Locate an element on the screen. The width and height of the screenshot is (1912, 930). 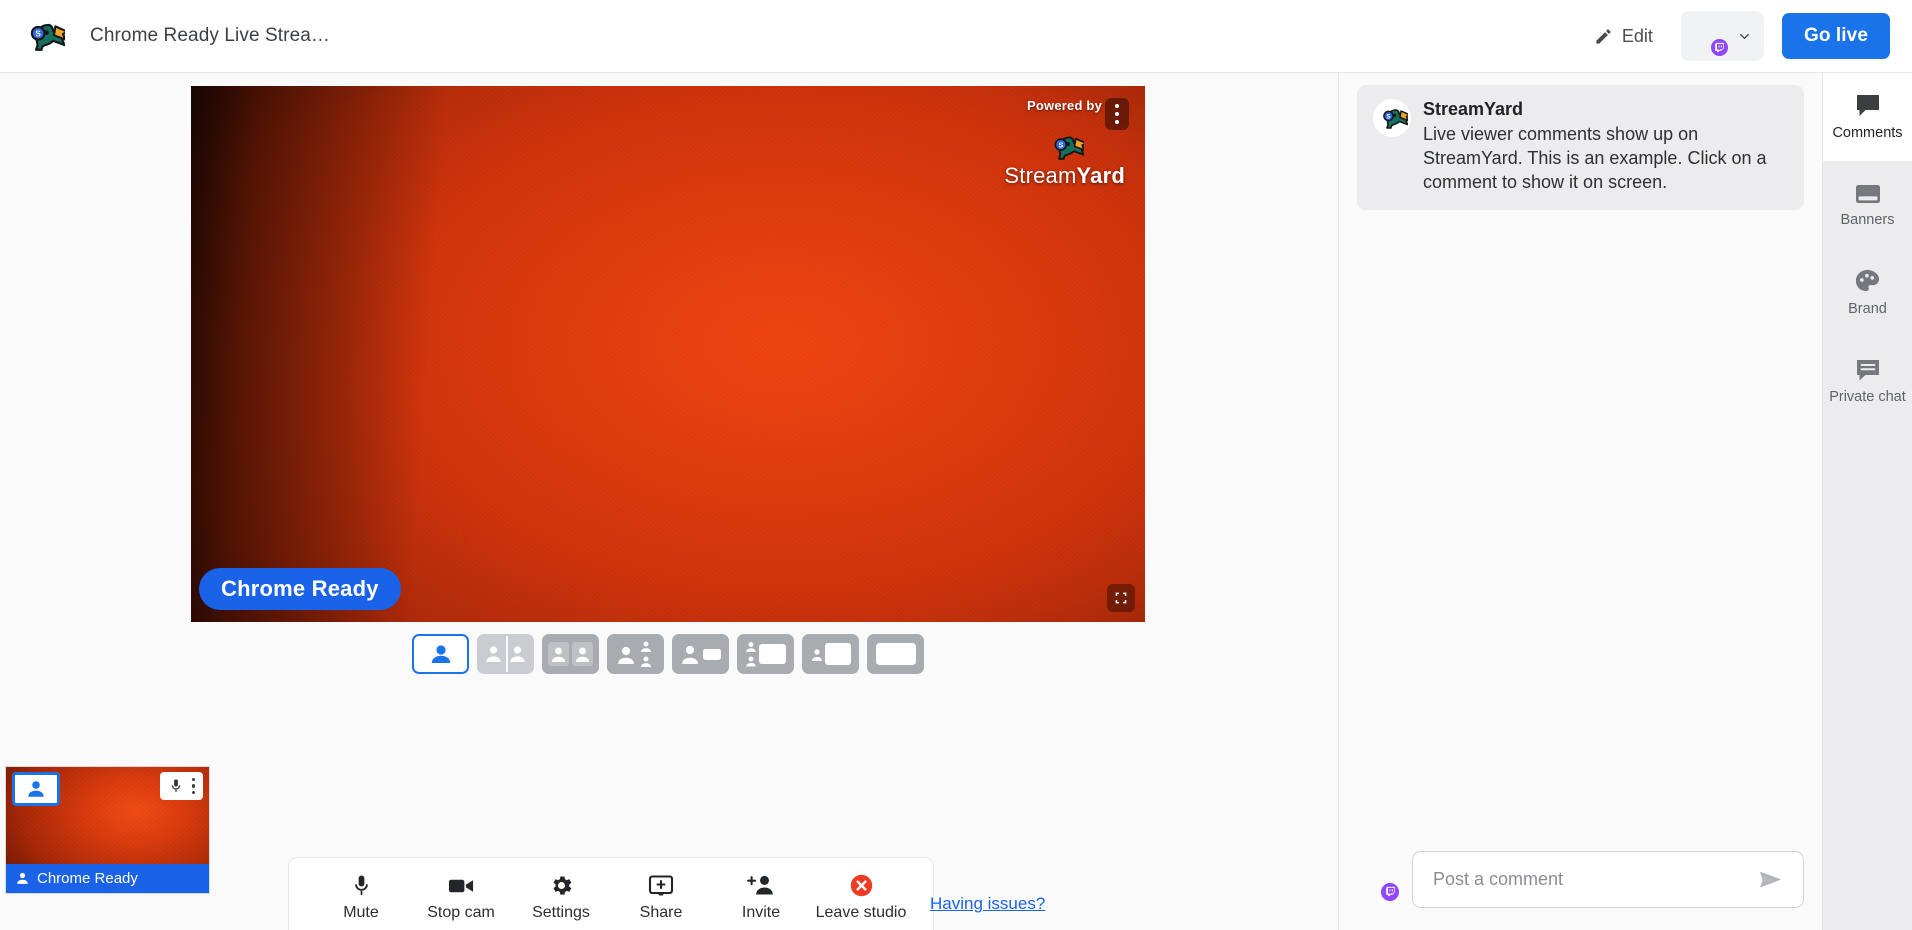
rail-item-brand: Brand is located at coordinates (1867, 293).